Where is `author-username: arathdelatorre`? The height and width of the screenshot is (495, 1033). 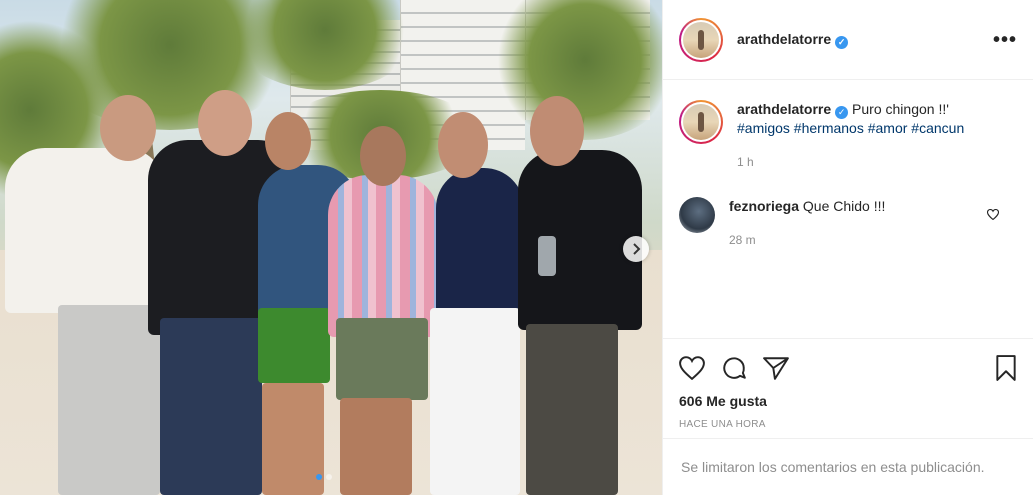 author-username: arathdelatorre is located at coordinates (784, 38).